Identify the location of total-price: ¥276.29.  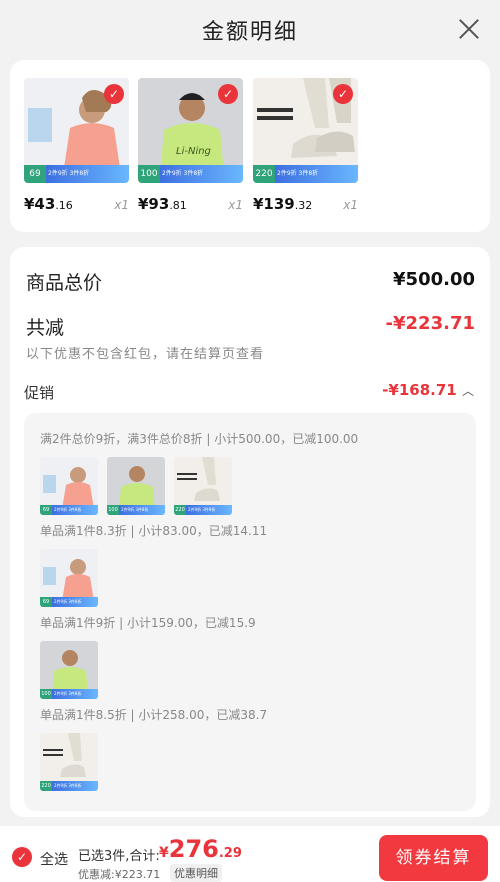
(200, 849).